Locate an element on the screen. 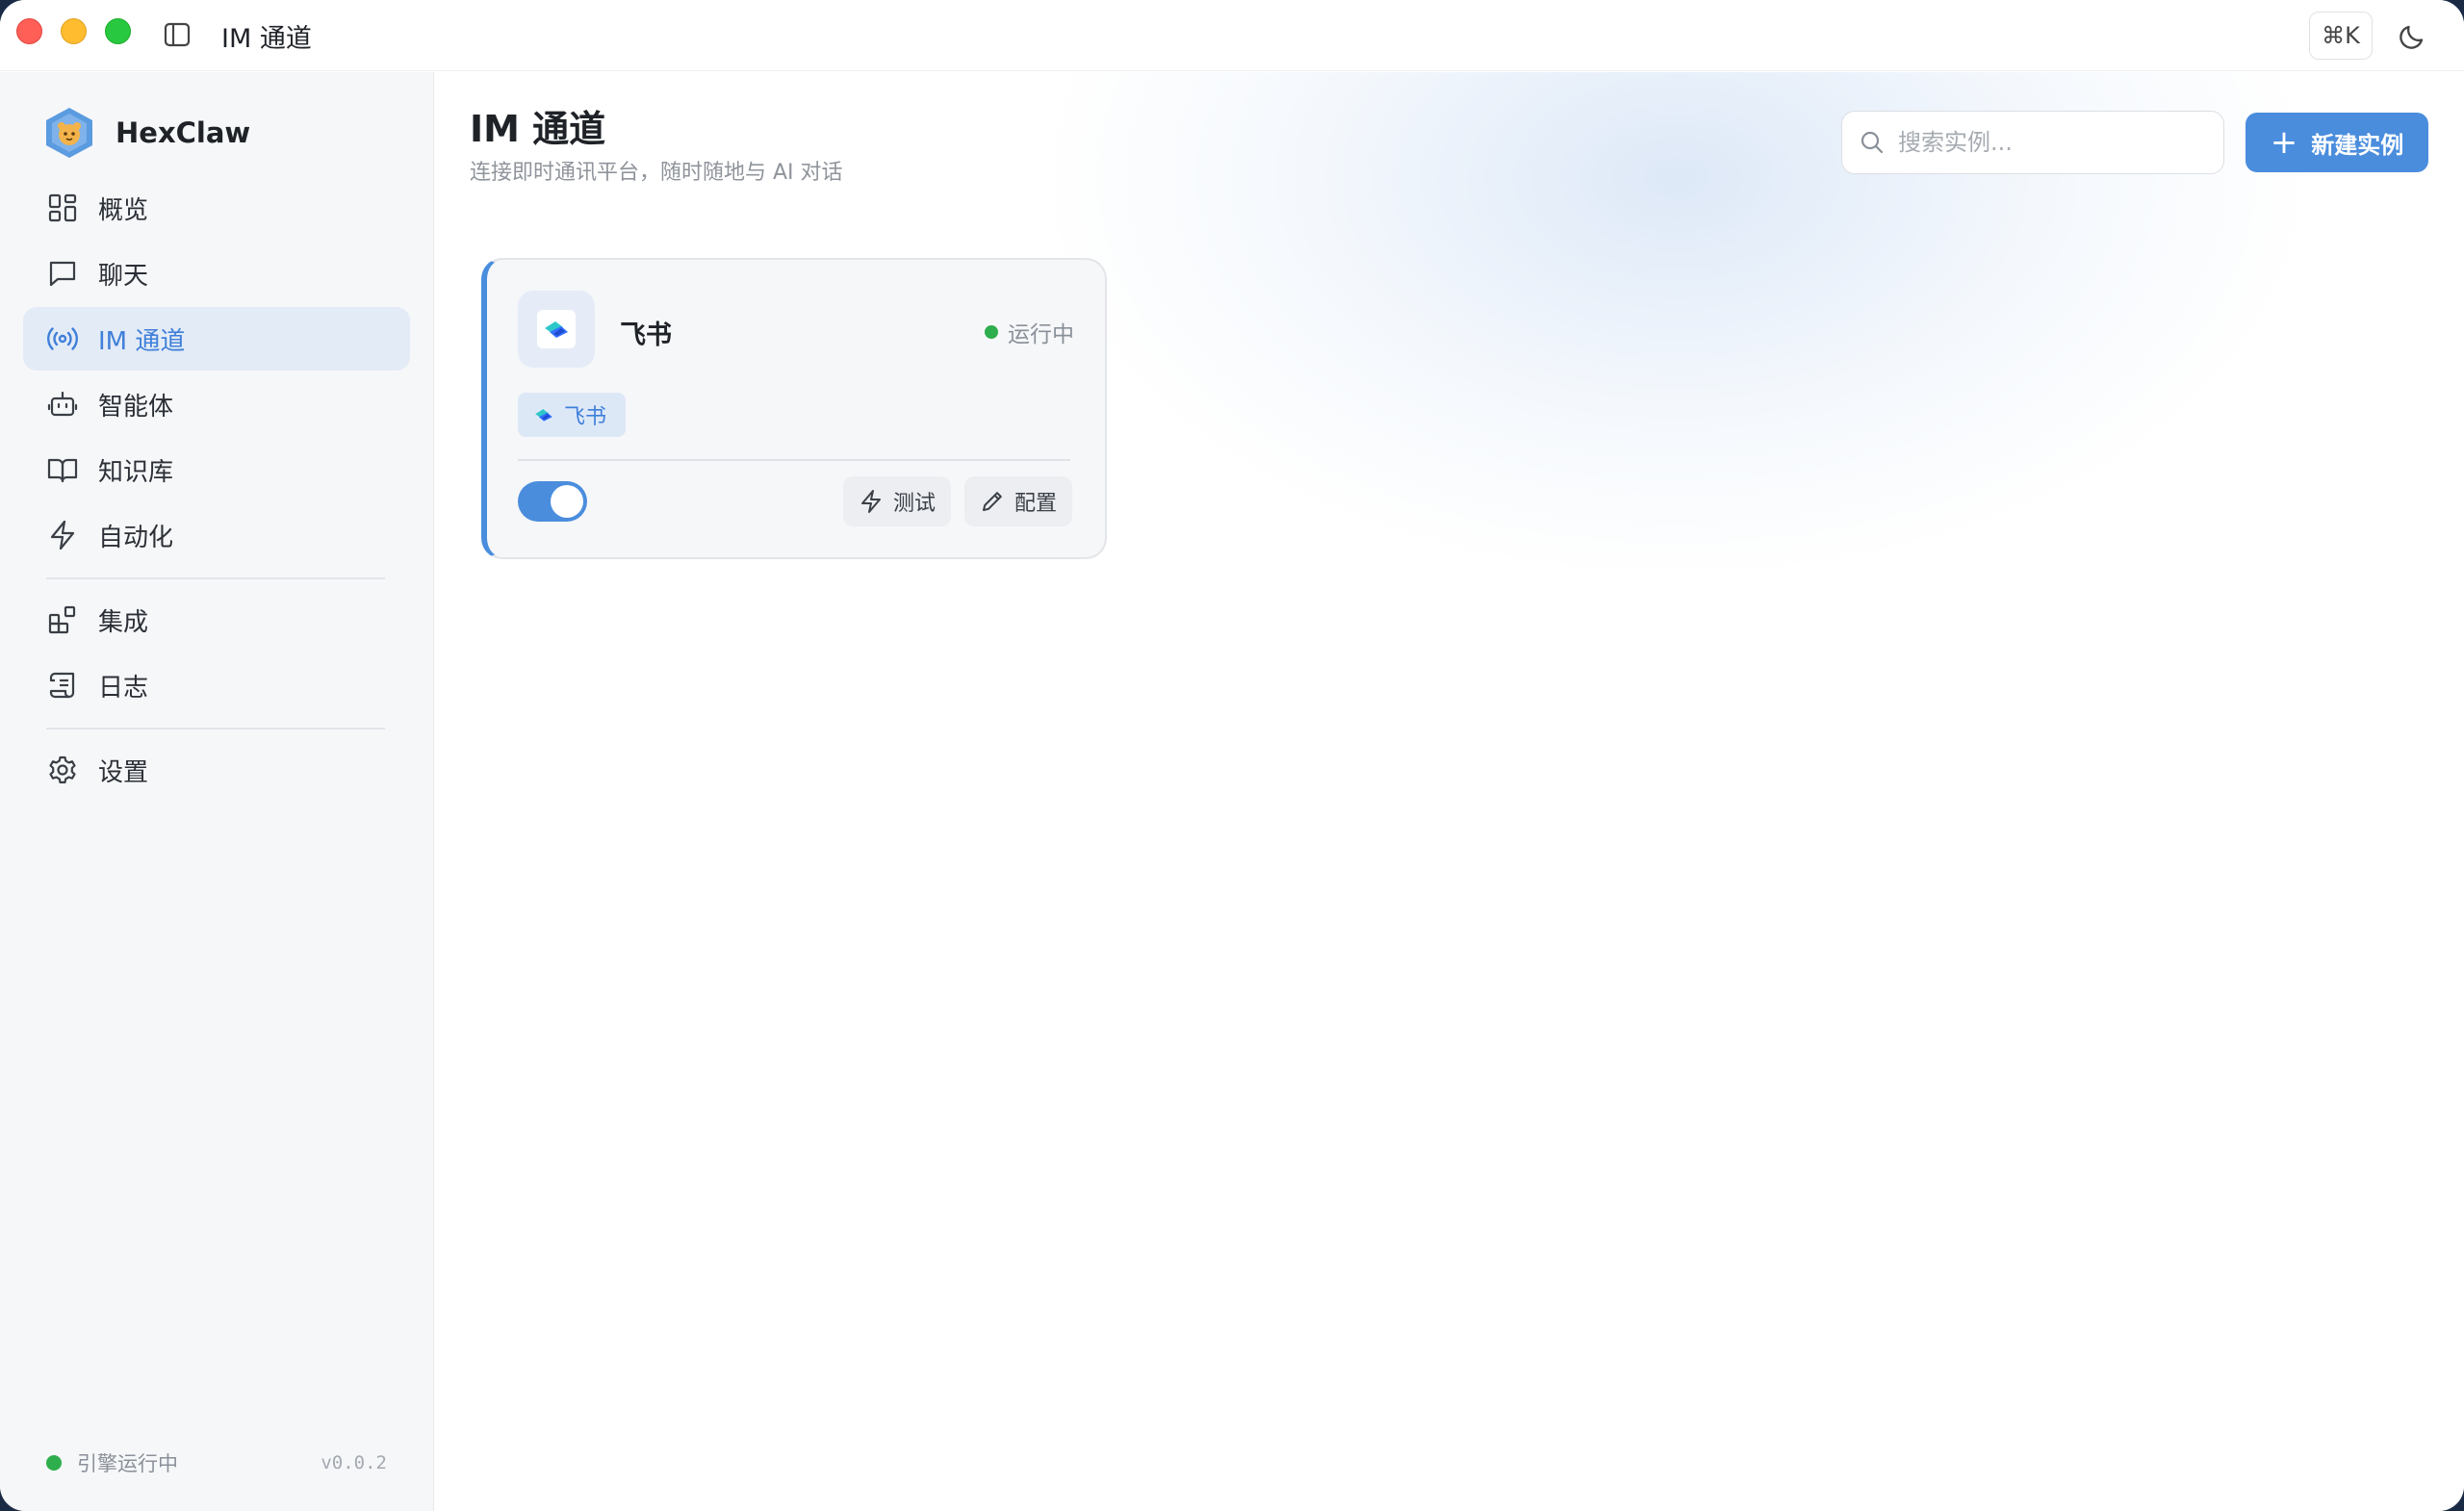 This screenshot has width=2464, height=1511. page-subtitle: 连接即时通讯平台，随时随地与 AI 对话 is located at coordinates (656, 173).